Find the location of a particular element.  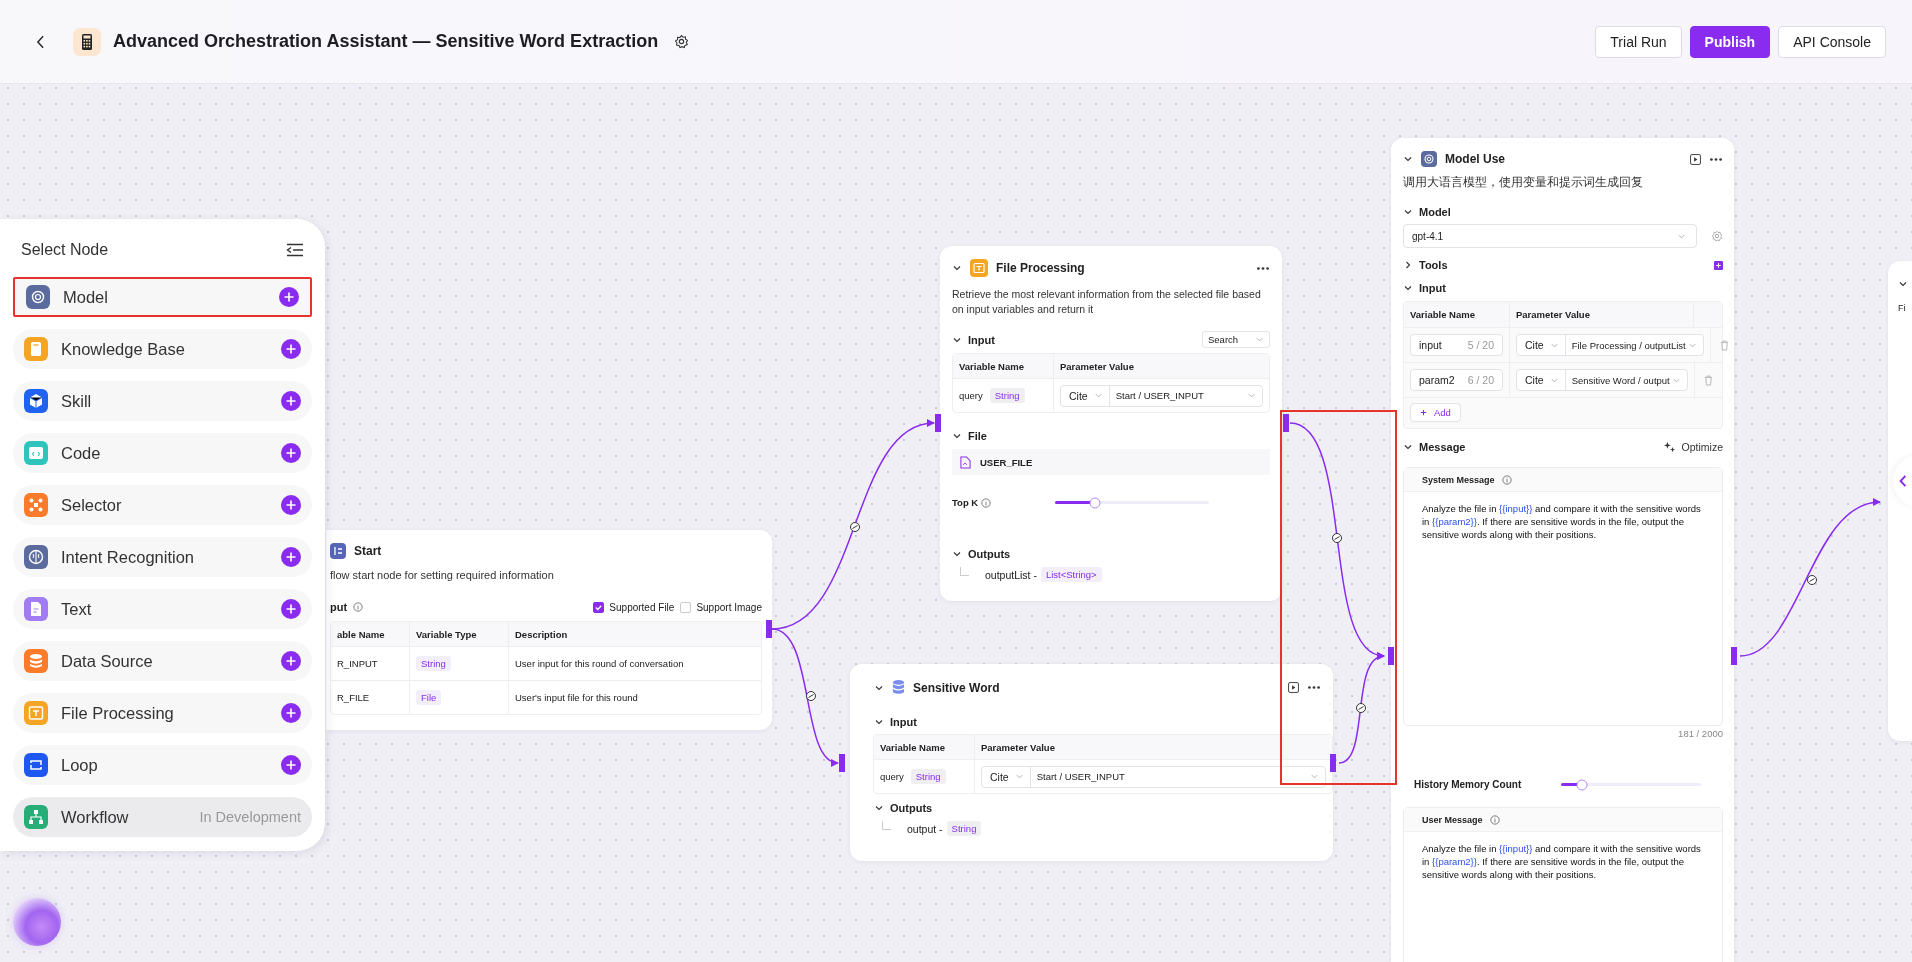

node-type-item: Loop is located at coordinates (162, 765).